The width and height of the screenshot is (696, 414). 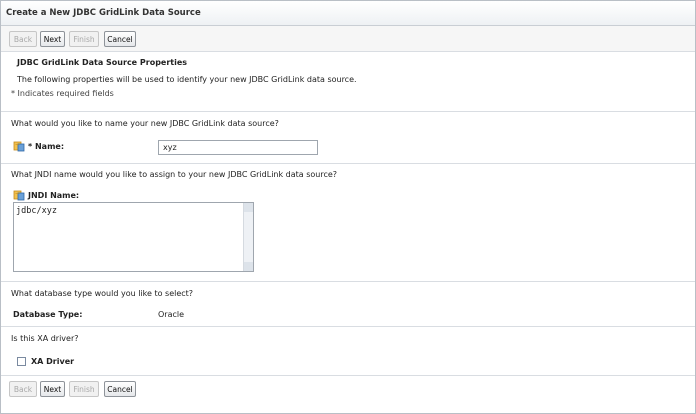 What do you see at coordinates (103, 13) in the screenshot?
I see `window-title: Create a New JDBC GridLink Data Source` at bounding box center [103, 13].